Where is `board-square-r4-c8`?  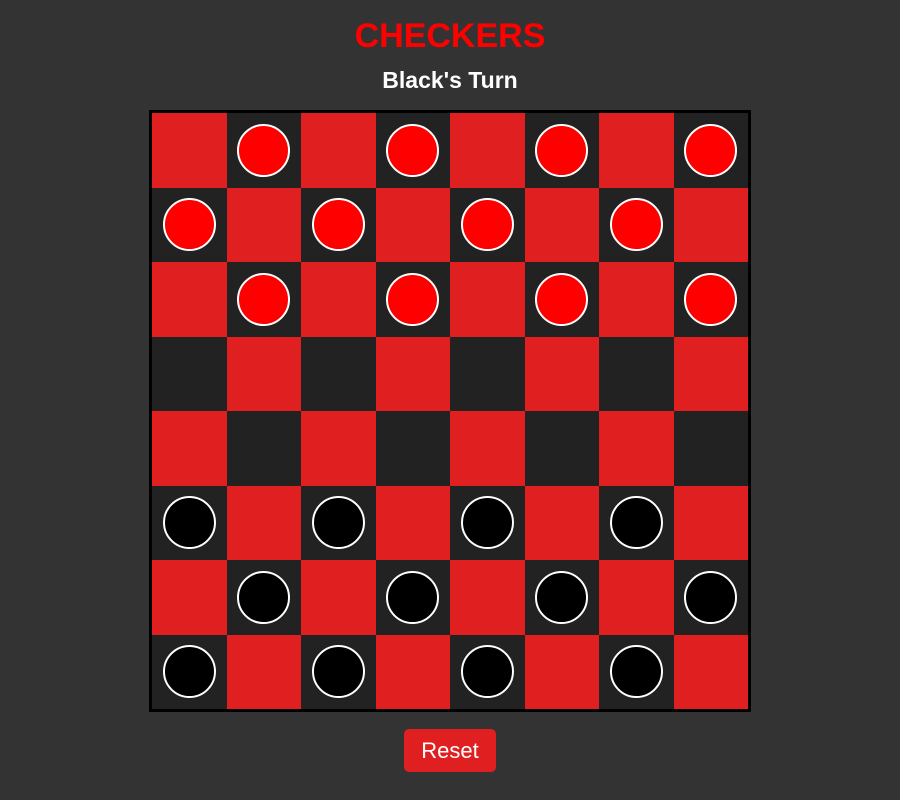
board-square-r4-c8 is located at coordinates (710, 373).